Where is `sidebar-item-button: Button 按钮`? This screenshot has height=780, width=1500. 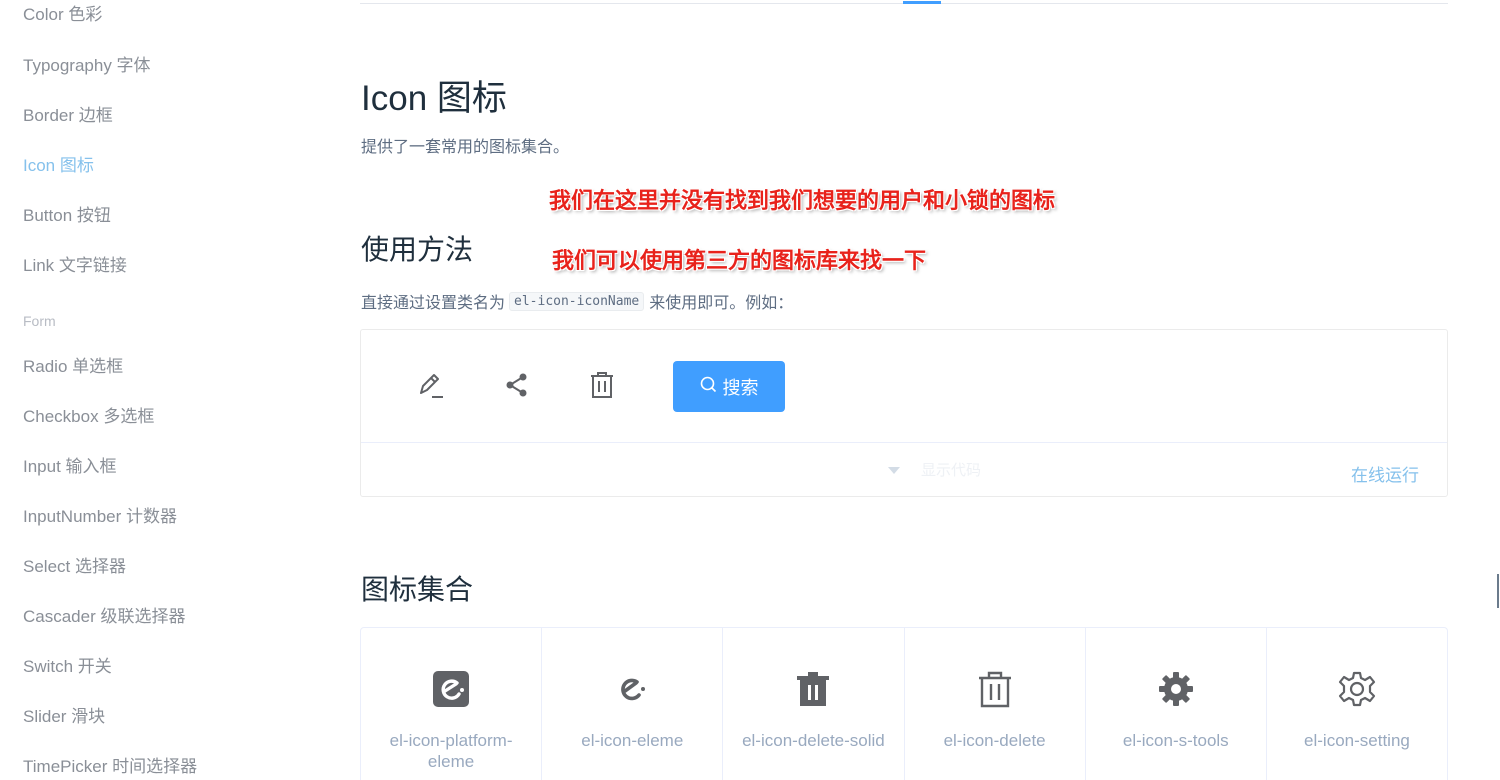 sidebar-item-button: Button 按钮 is located at coordinates (67, 213).